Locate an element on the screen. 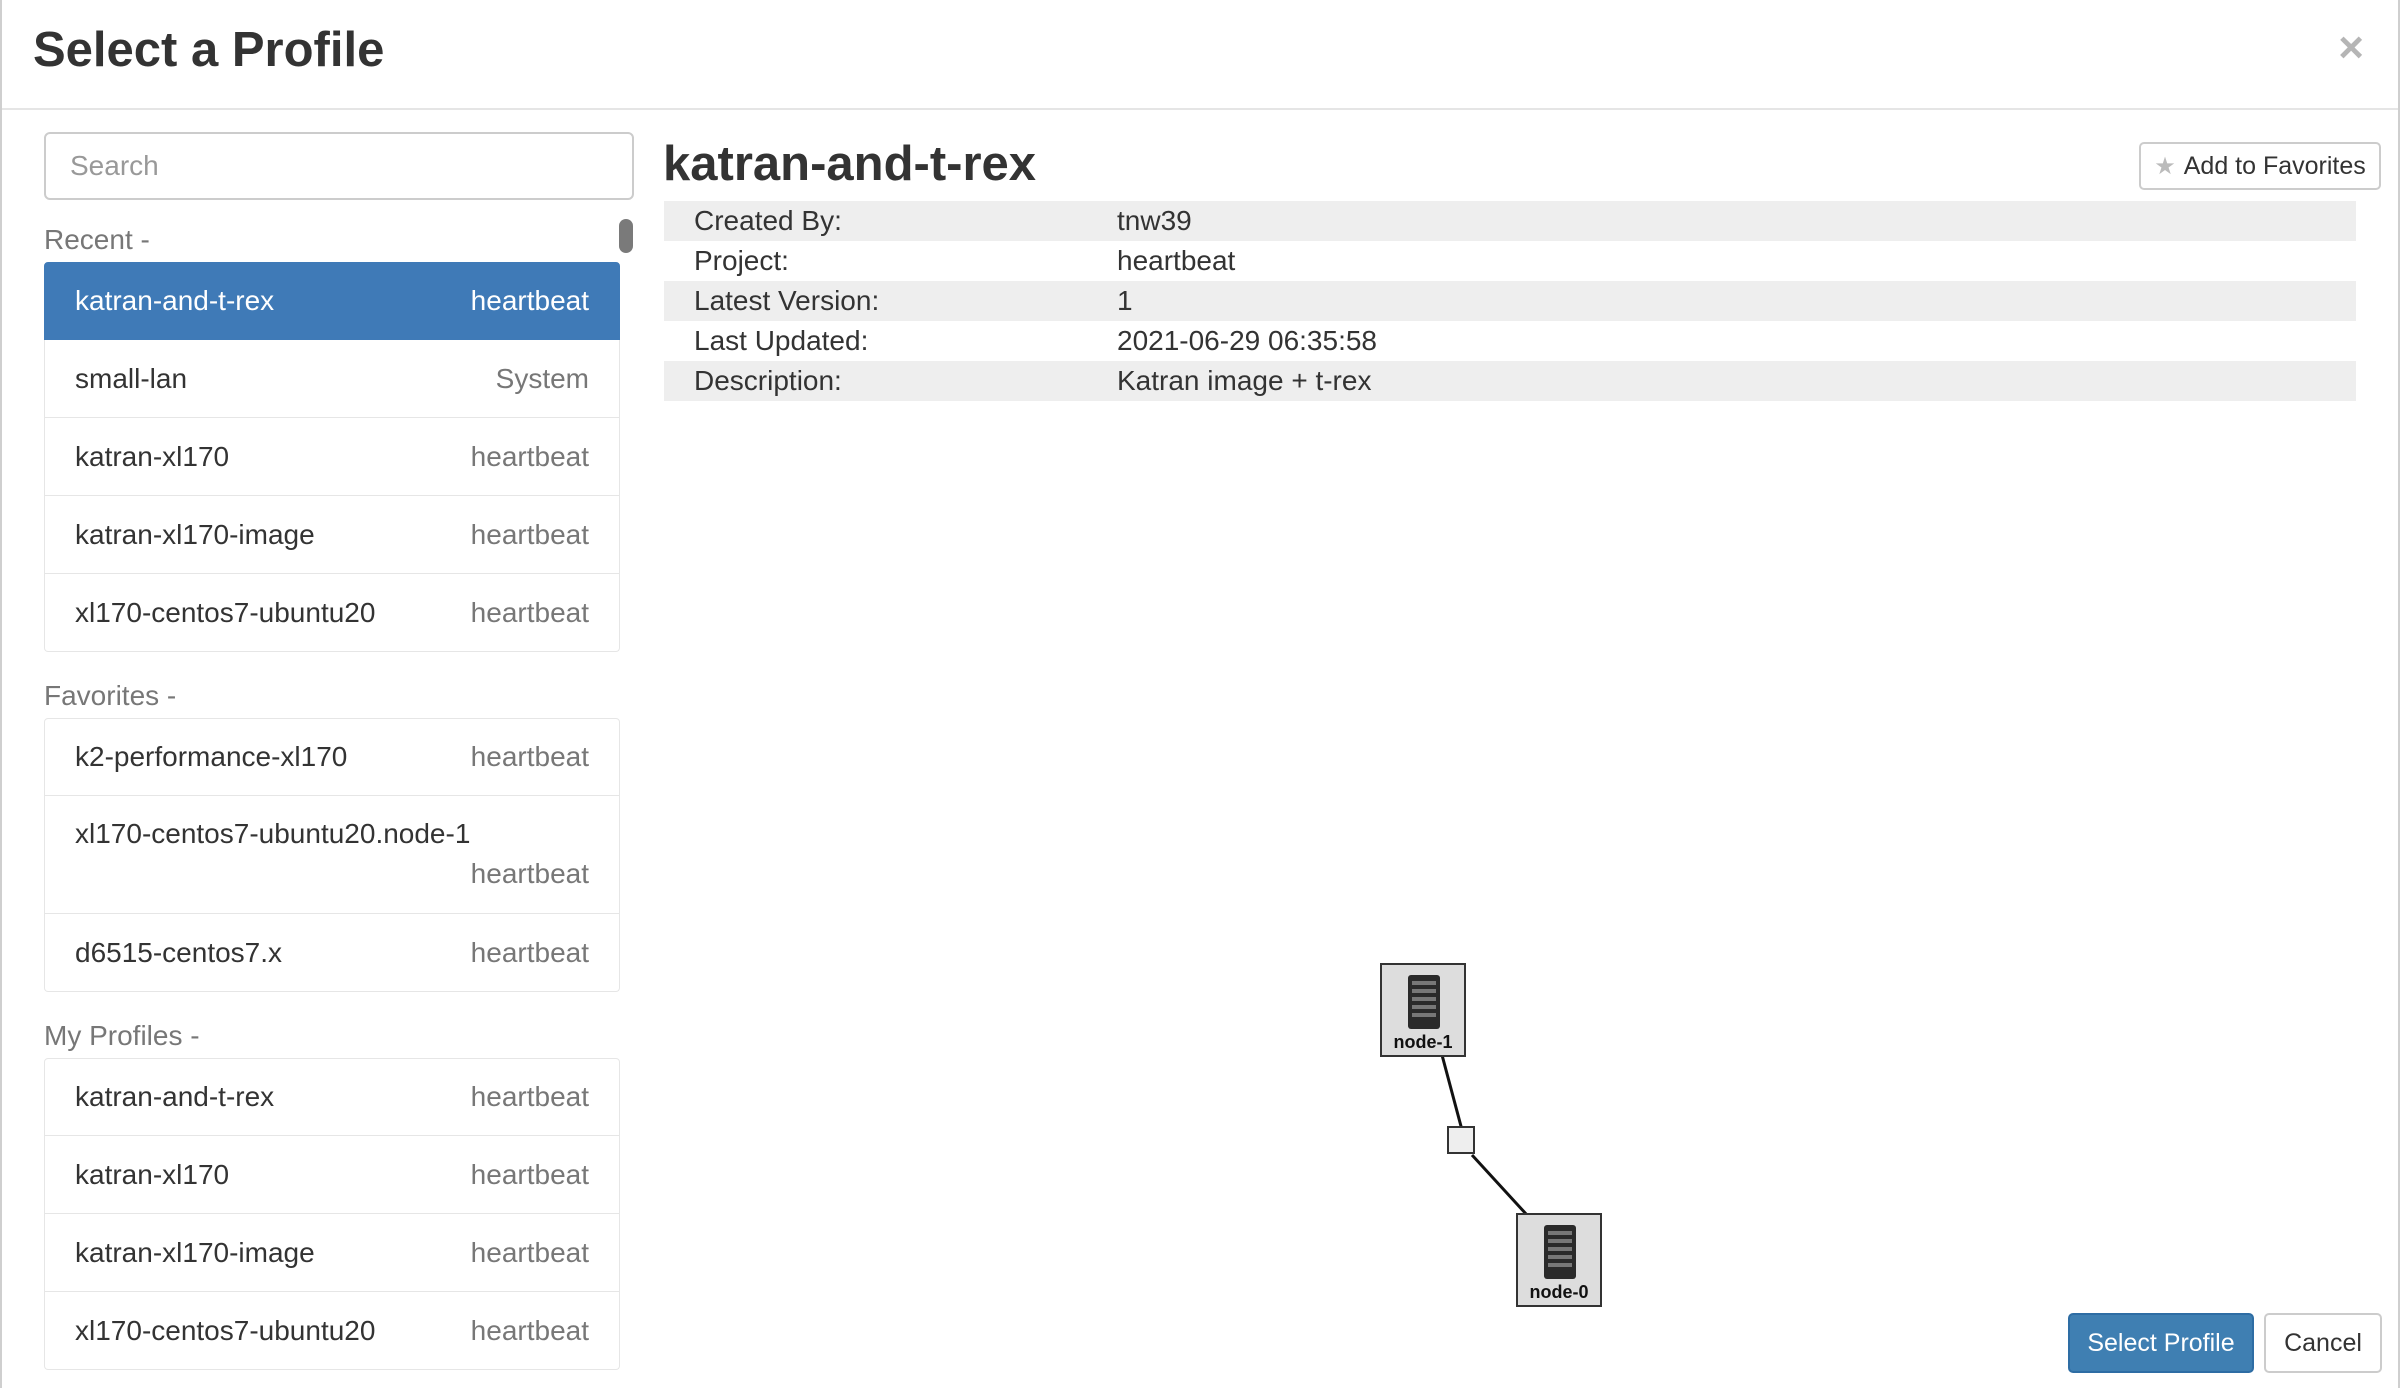 This screenshot has width=2406, height=1388. profile-name: k2-performance-xl170 is located at coordinates (211, 756).